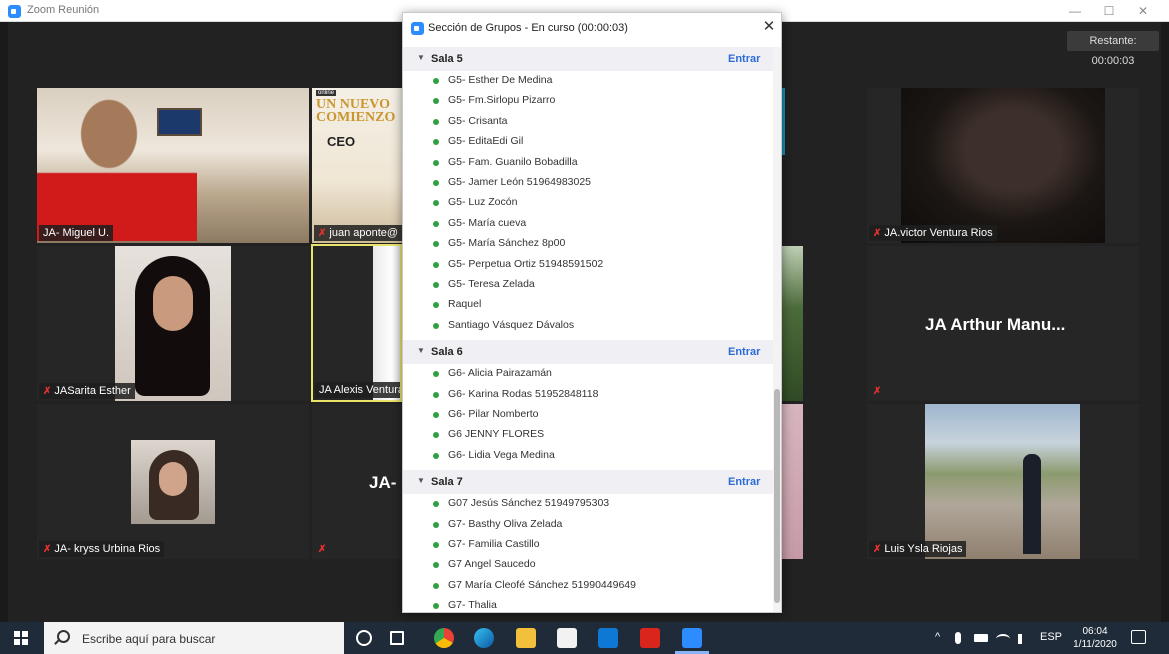  What do you see at coordinates (588, 435) in the screenshot?
I see `room-member: G6 JENNY FLORES` at bounding box center [588, 435].